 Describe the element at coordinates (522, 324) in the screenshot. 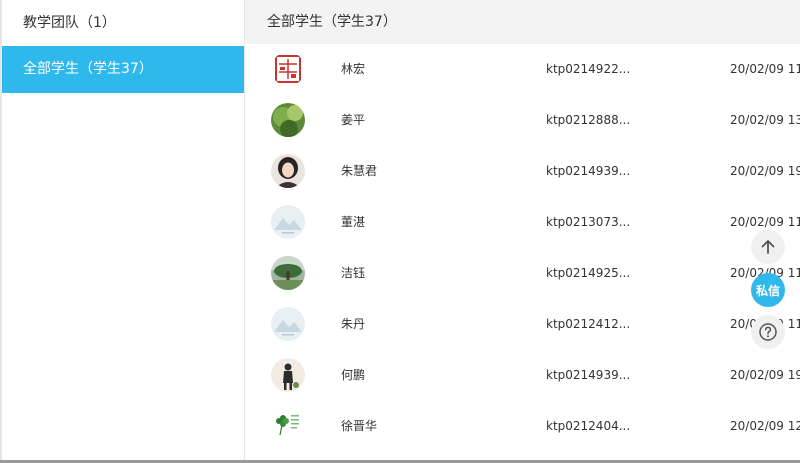

I see `table-row: 朱丹 ktp0212412... 20/02/09 11:2` at that location.